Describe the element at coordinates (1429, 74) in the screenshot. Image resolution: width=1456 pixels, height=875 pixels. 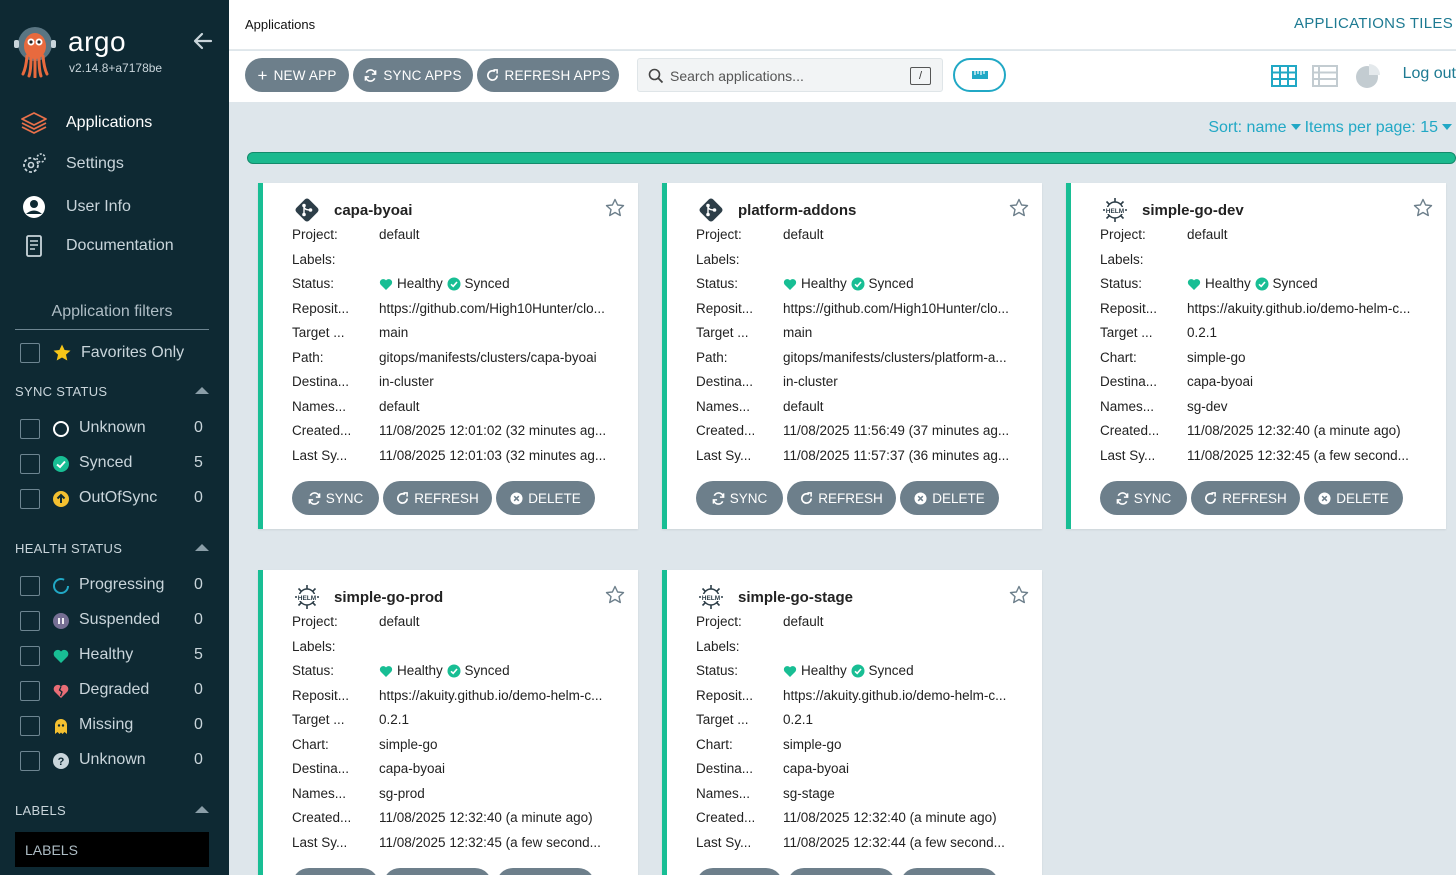
I see `logout-link: Log out` at that location.